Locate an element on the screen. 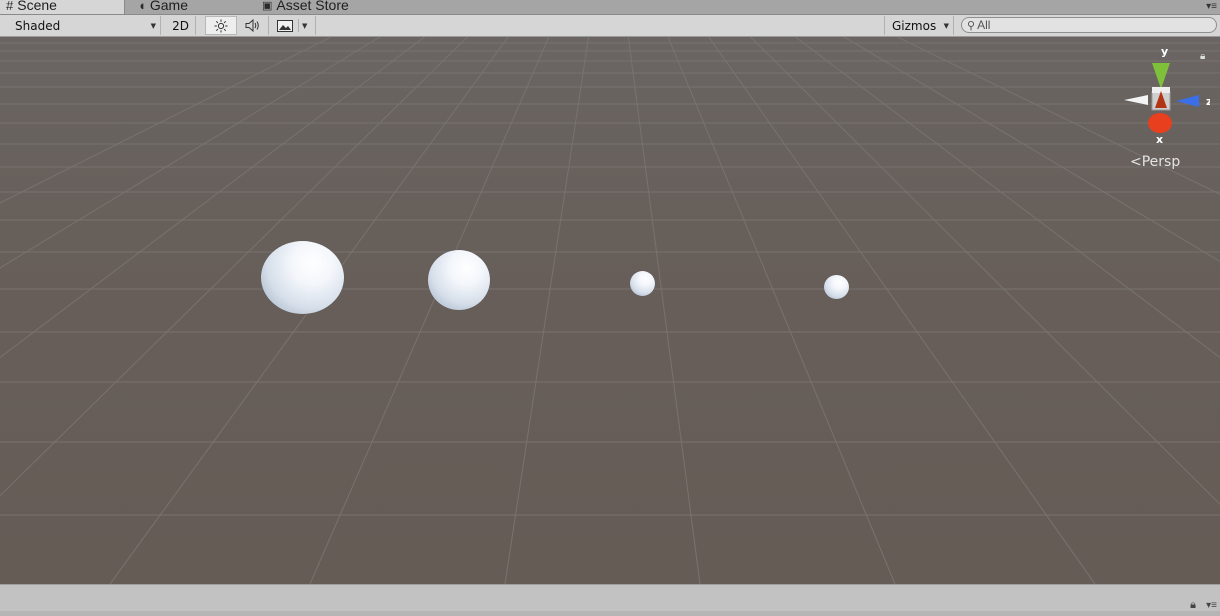 The height and width of the screenshot is (616, 1220). y-axis-label: y is located at coordinates (1164, 51).